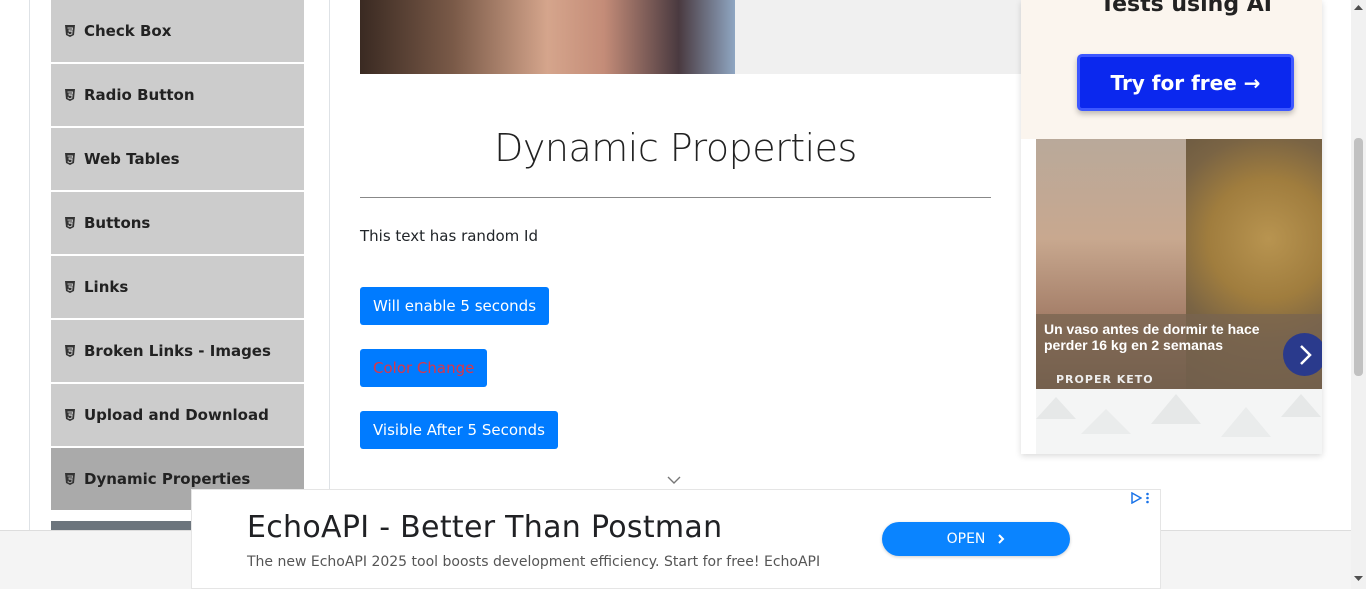 Image resolution: width=1366 pixels, height=589 pixels. I want to click on open-button-label: OPEN, so click(966, 539).